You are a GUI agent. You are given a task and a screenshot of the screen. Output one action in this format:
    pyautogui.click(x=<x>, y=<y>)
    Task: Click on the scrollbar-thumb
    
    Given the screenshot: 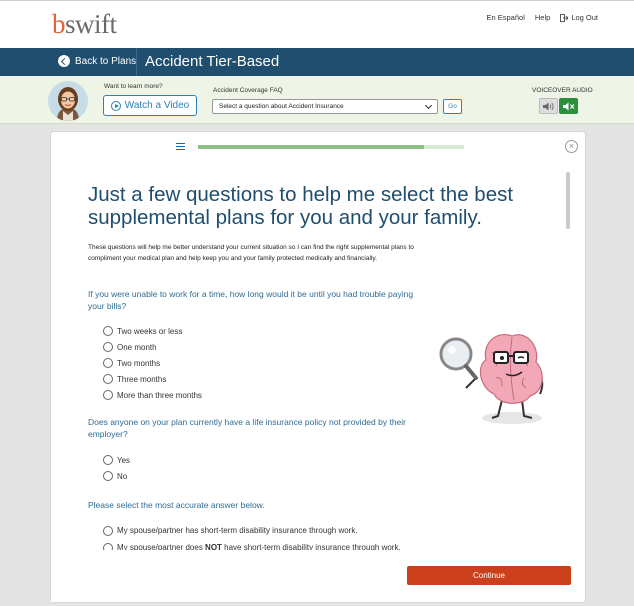 What is the action you would take?
    pyautogui.click(x=568, y=200)
    